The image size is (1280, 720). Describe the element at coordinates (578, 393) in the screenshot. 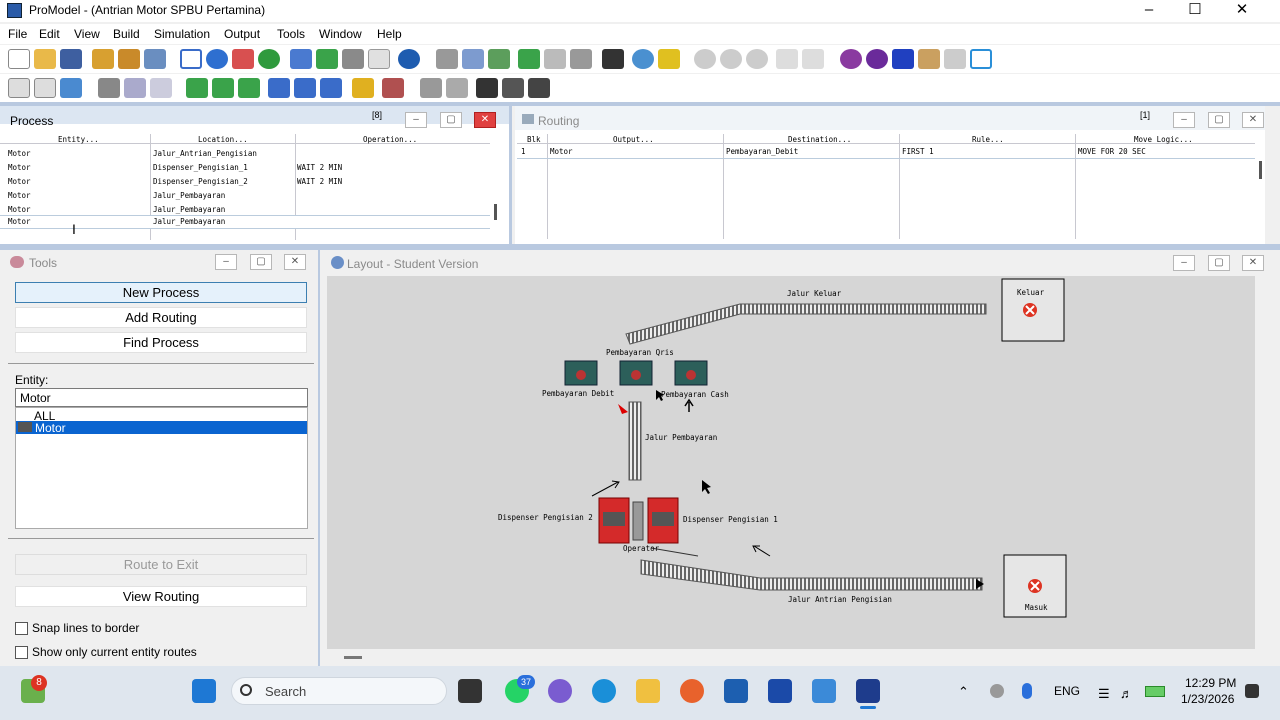

I see `label-pembayaran-debit: Pembayaran Debit` at that location.